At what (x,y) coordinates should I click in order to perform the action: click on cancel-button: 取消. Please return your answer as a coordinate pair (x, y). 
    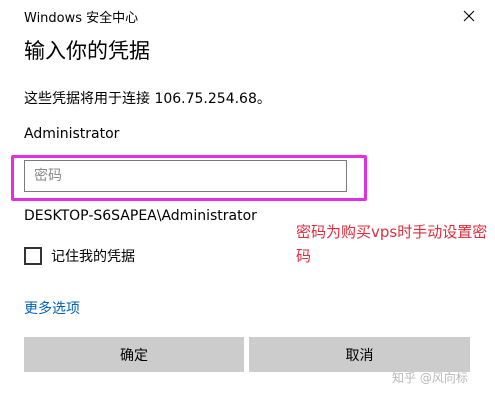
    Looking at the image, I should click on (359, 354).